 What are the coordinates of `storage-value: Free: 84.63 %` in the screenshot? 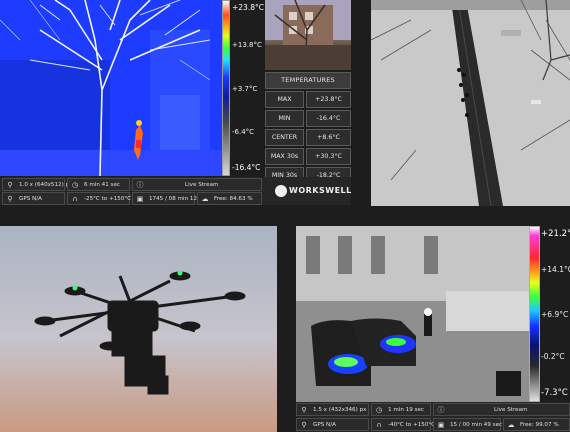 It's located at (233, 199).